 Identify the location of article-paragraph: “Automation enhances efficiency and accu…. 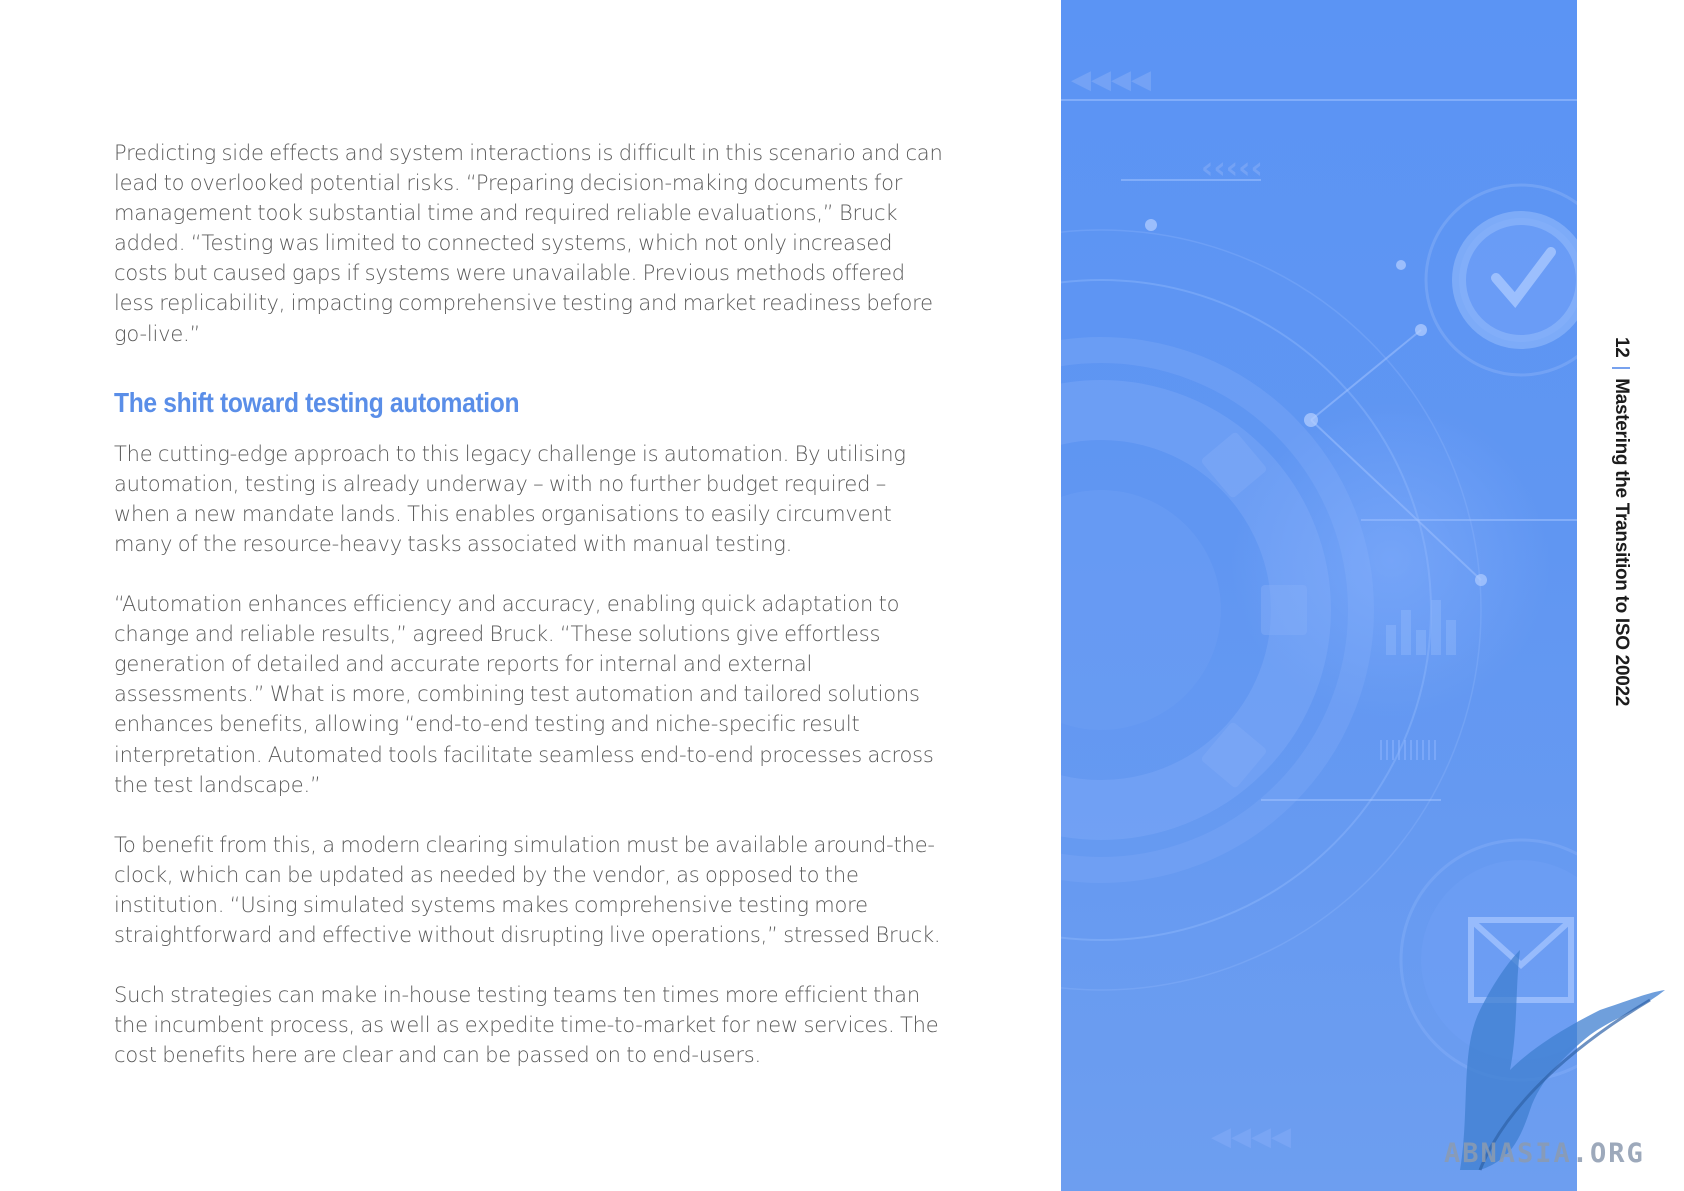
(524, 694).